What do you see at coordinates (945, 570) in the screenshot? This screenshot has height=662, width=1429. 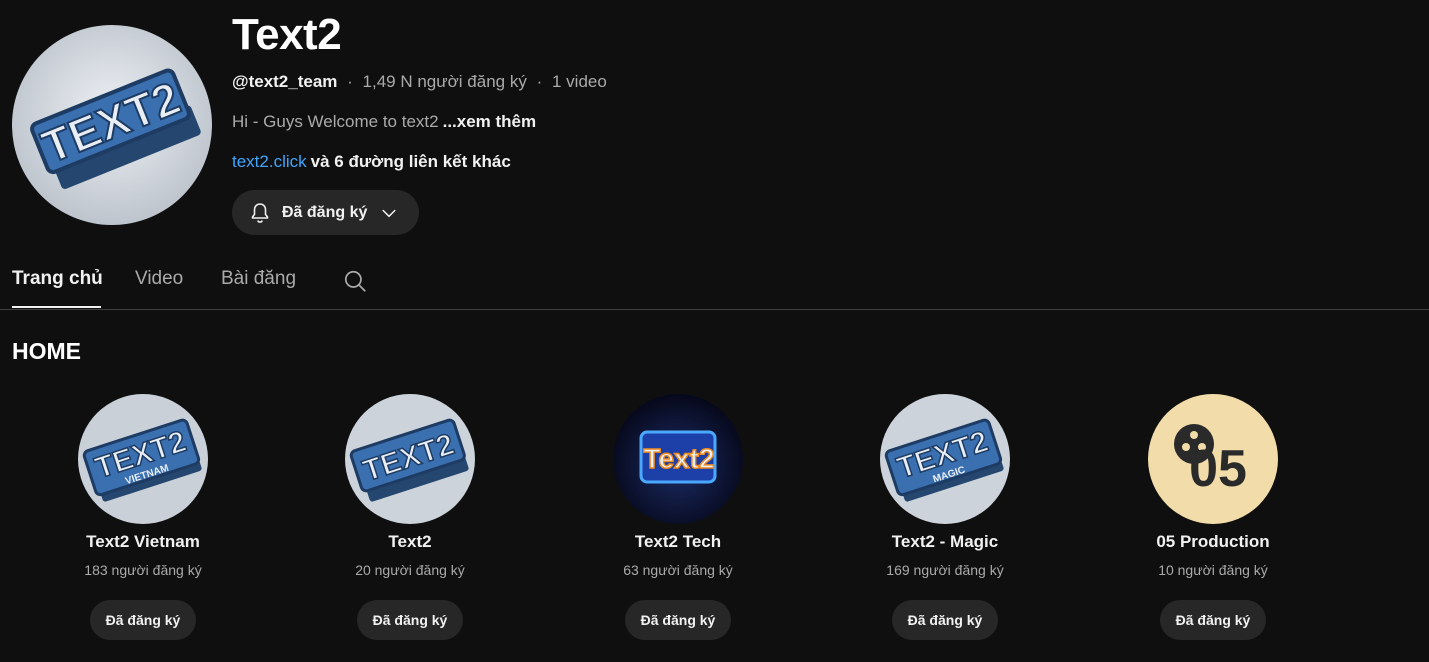 I see `channel-card-subs: 169 người đăng ký` at bounding box center [945, 570].